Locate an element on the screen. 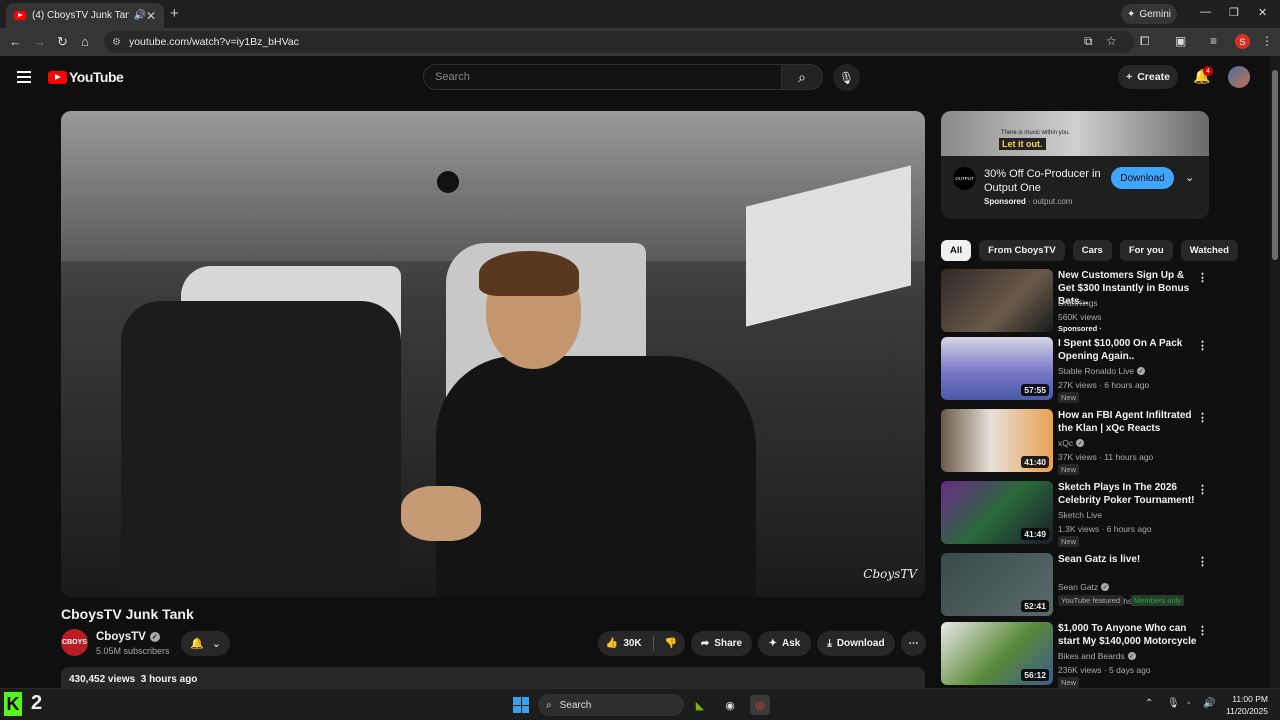 This screenshot has width=1280, height=720. account-avatar is located at coordinates (1239, 77).